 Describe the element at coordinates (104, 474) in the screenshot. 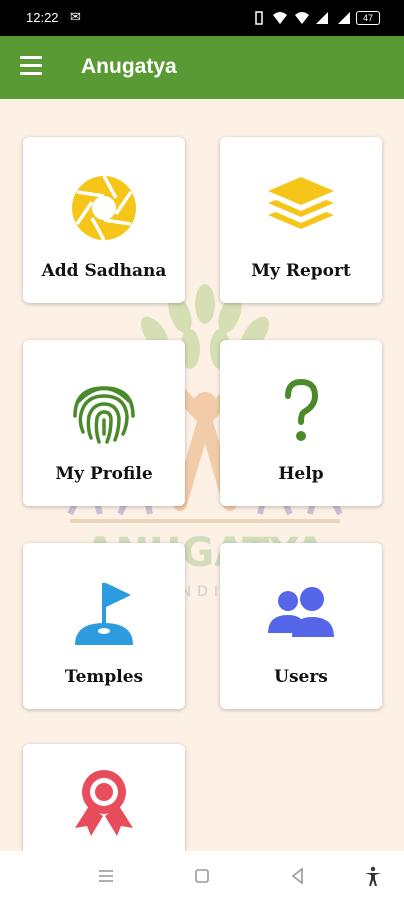

I see `card-label: My Profile` at that location.